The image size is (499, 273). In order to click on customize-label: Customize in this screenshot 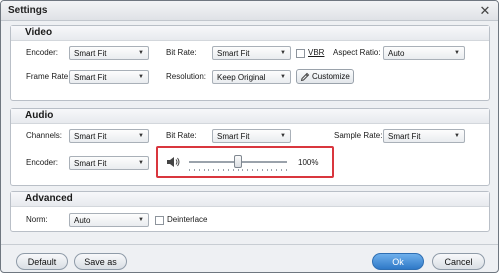, I will do `click(331, 76)`.